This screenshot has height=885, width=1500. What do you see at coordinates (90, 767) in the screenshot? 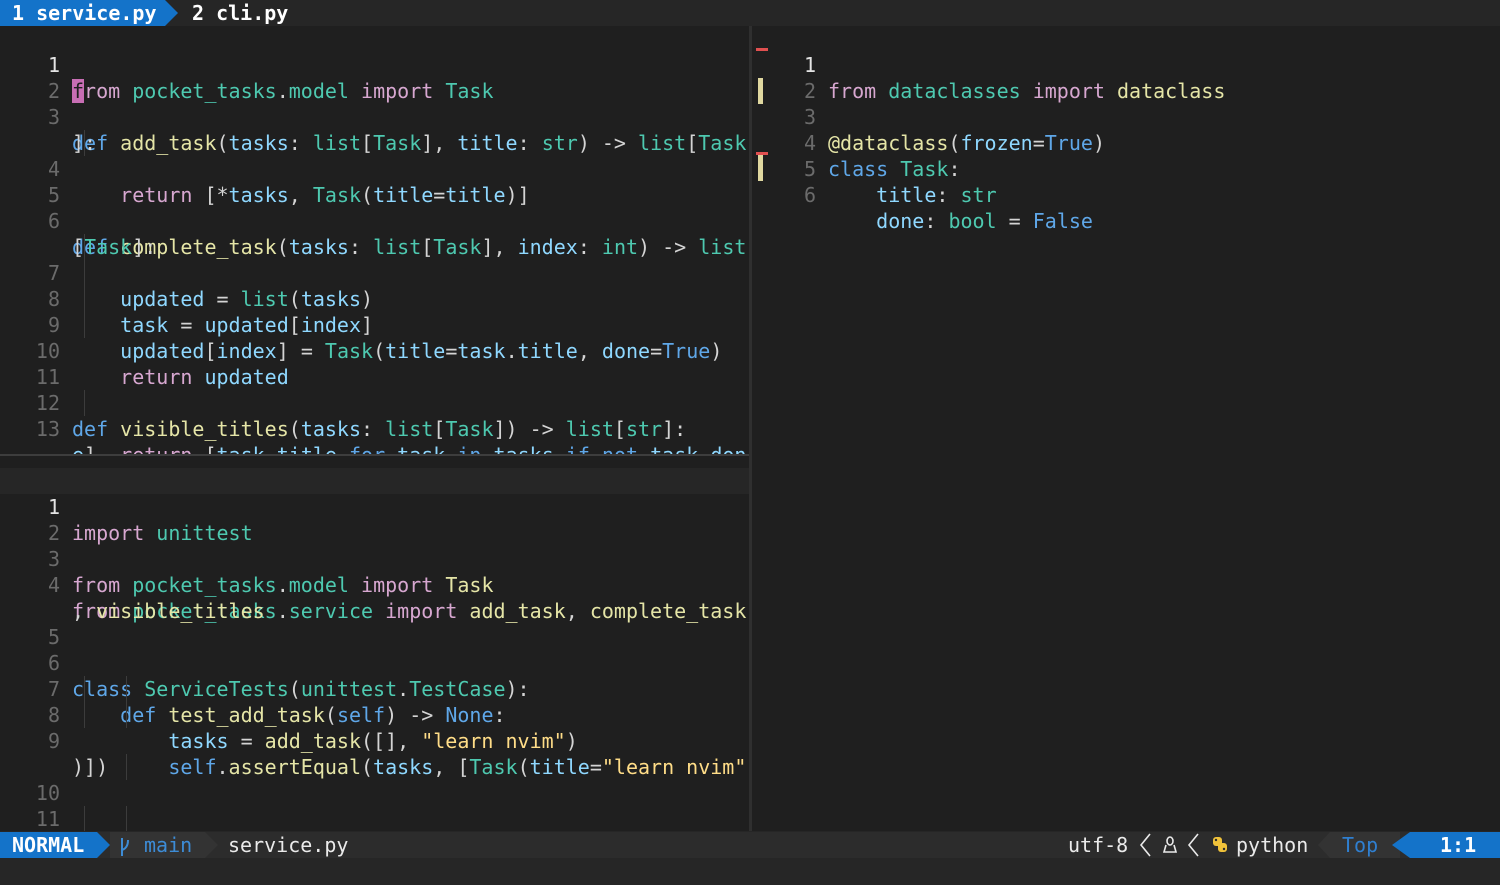
I see `code-text: )])` at bounding box center [90, 767].